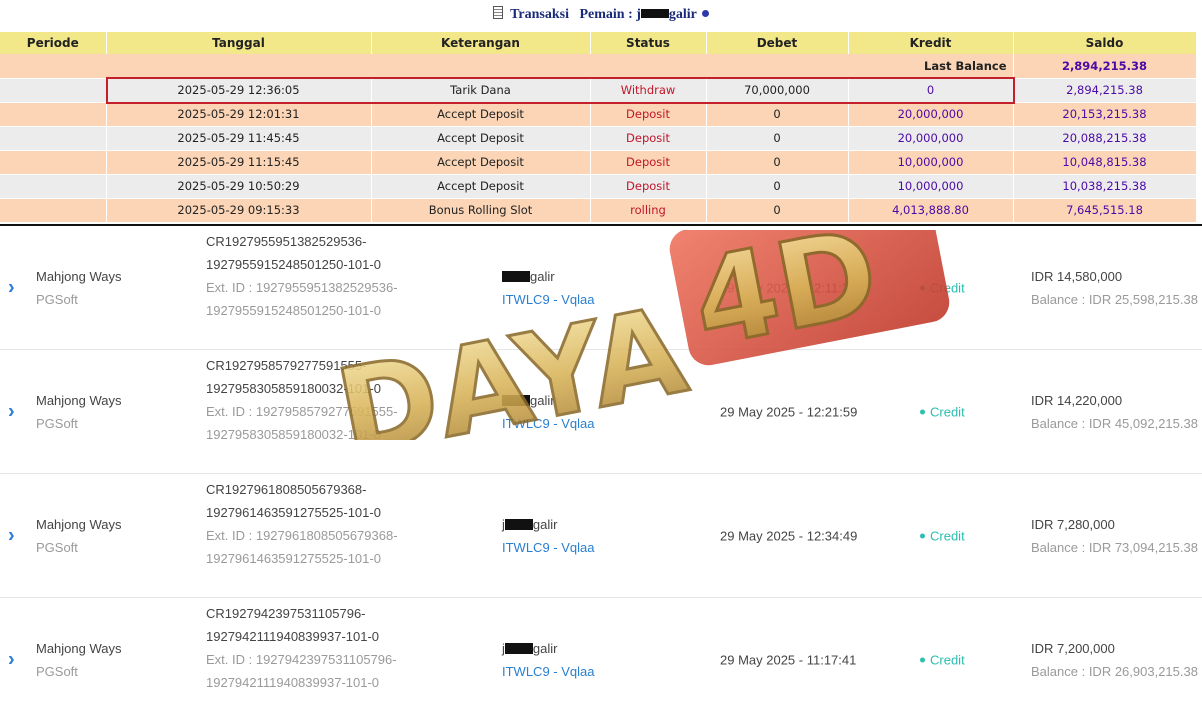 The width and height of the screenshot is (1202, 707). What do you see at coordinates (789, 535) in the screenshot?
I see `bet-date: 29 May 2025 - 12:34:49` at bounding box center [789, 535].